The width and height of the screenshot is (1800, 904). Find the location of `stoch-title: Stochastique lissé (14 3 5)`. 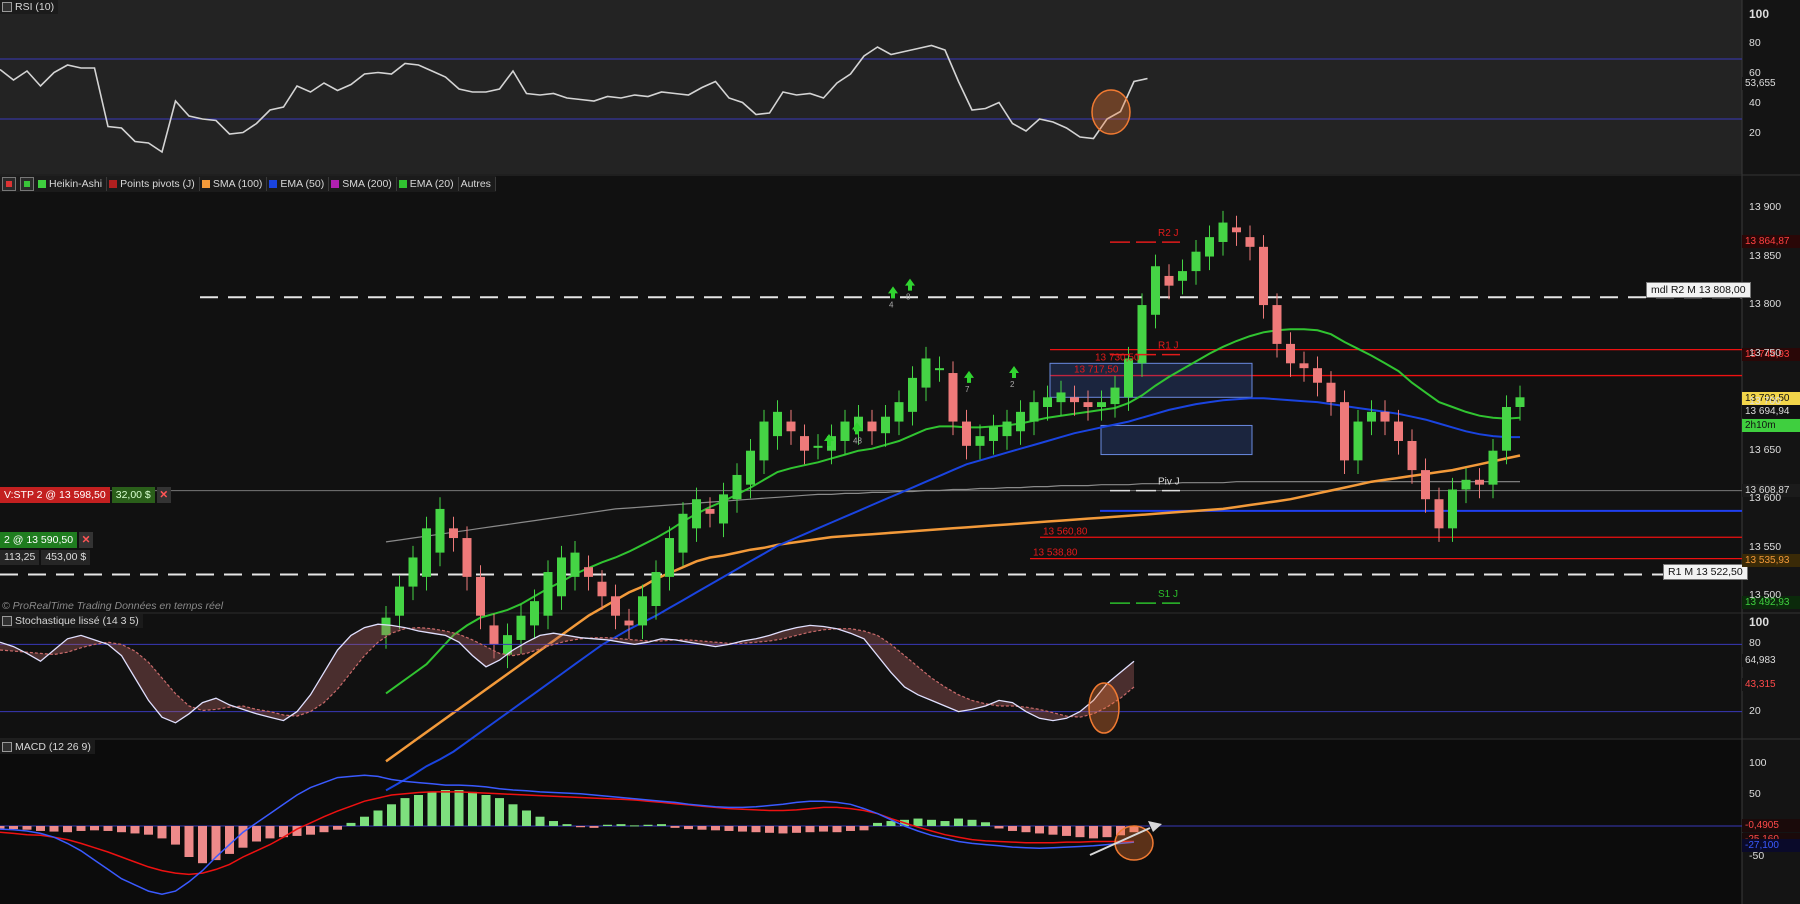

stoch-title: Stochastique lissé (14 3 5) is located at coordinates (71, 621).